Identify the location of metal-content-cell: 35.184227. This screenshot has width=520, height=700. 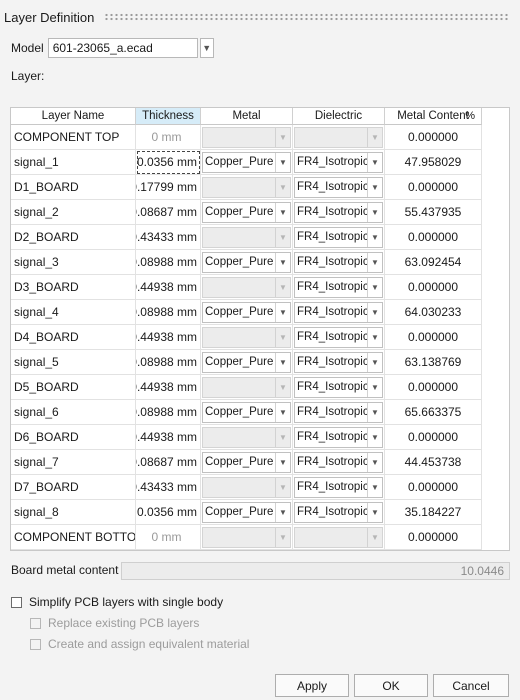
(433, 512).